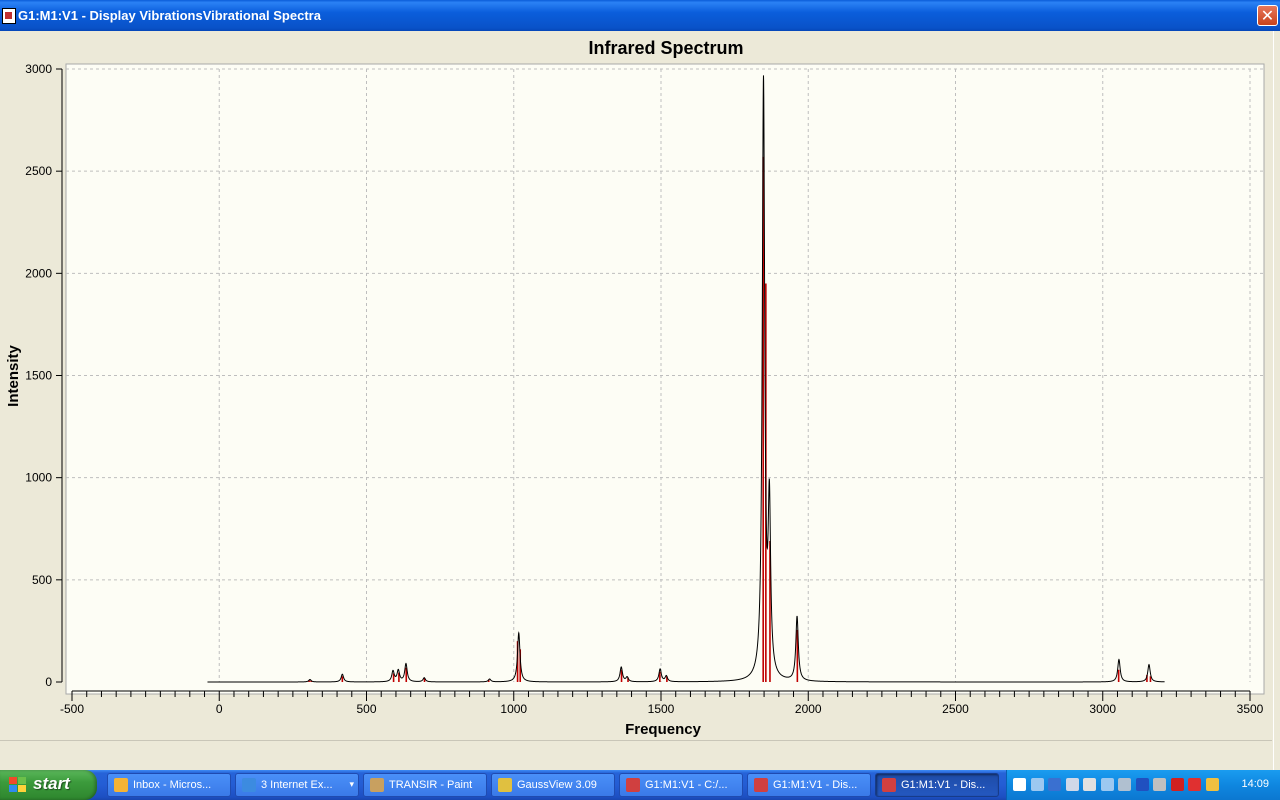 This screenshot has width=1280, height=800. Describe the element at coordinates (1212, 784) in the screenshot. I see `safely-remove-icon` at that location.